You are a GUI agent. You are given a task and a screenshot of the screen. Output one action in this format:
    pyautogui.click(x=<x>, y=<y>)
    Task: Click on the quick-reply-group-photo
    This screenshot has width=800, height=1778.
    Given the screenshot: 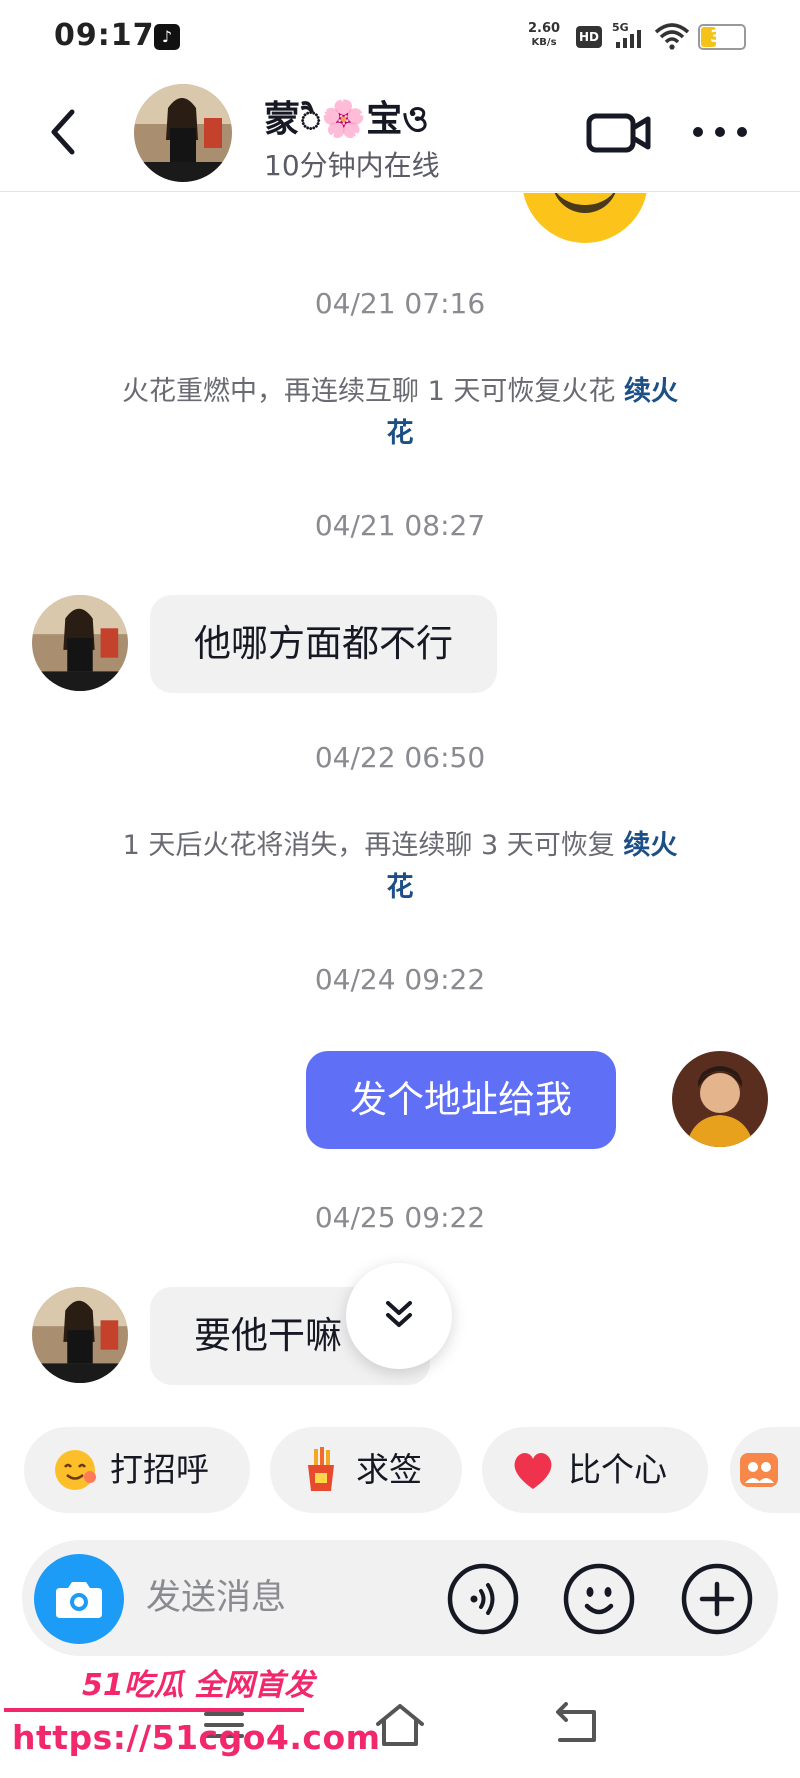 What is the action you would take?
    pyautogui.click(x=765, y=1470)
    